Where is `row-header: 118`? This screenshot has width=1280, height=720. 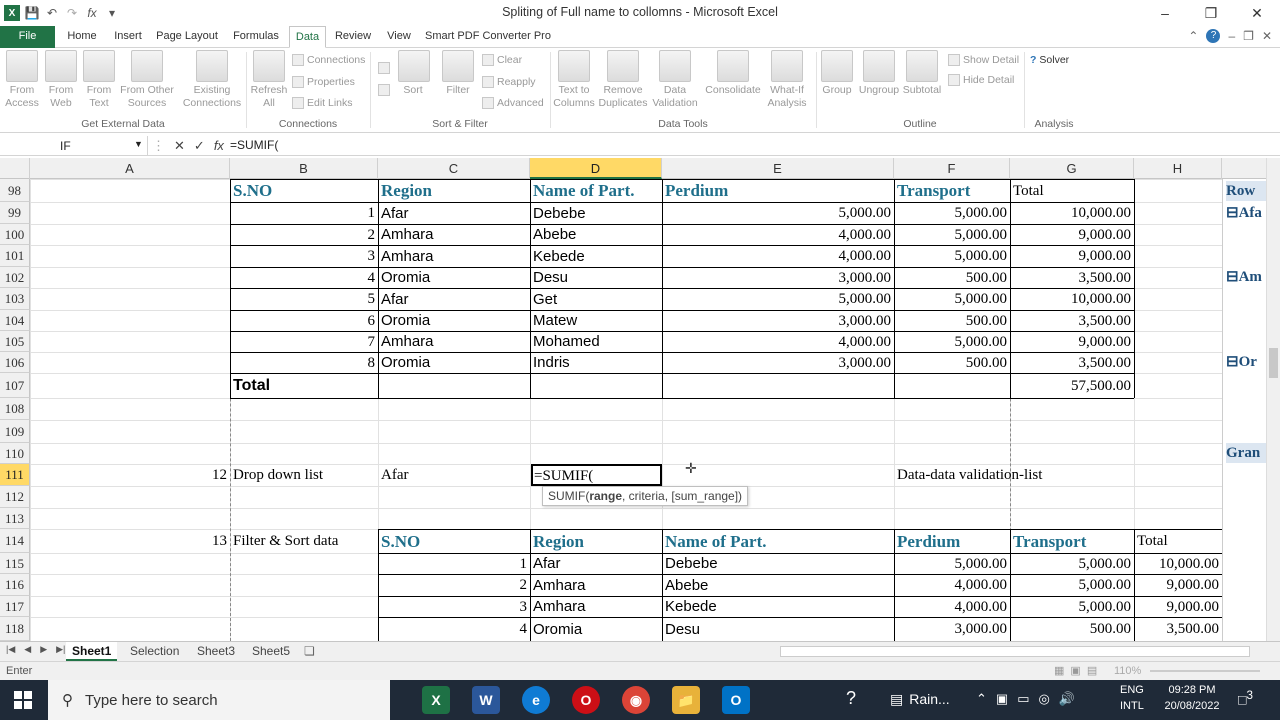
row-header: 118 is located at coordinates (15, 629).